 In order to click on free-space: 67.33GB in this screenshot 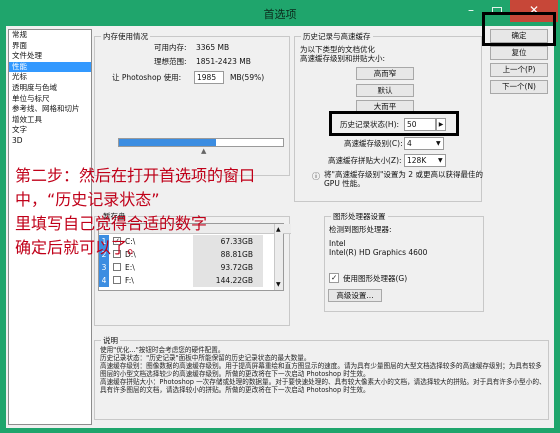, I will do `click(236, 241)`.